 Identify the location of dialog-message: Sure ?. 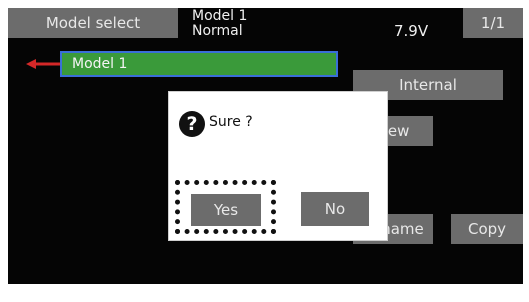
(231, 122).